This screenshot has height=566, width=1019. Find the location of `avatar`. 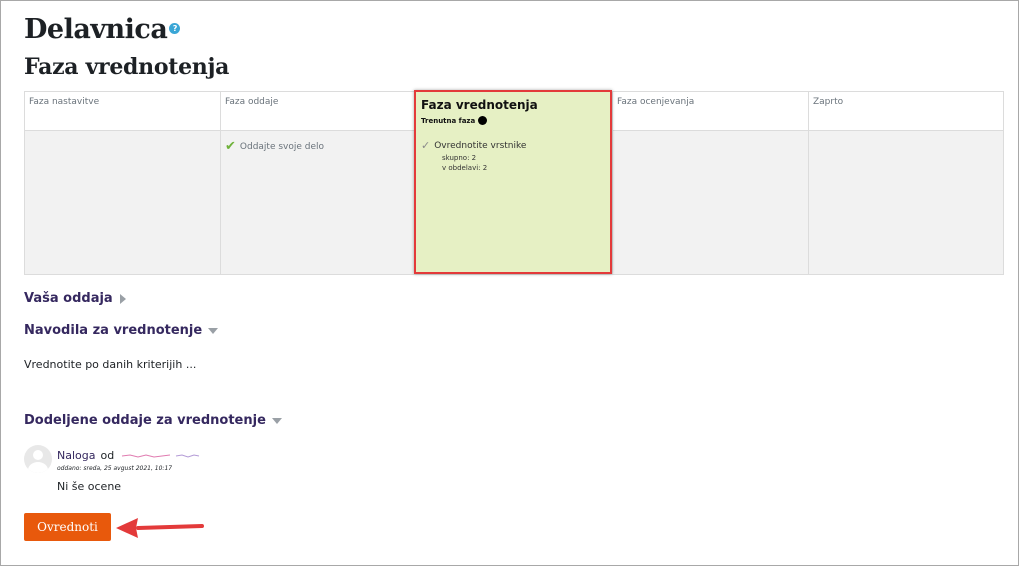

avatar is located at coordinates (38, 459).